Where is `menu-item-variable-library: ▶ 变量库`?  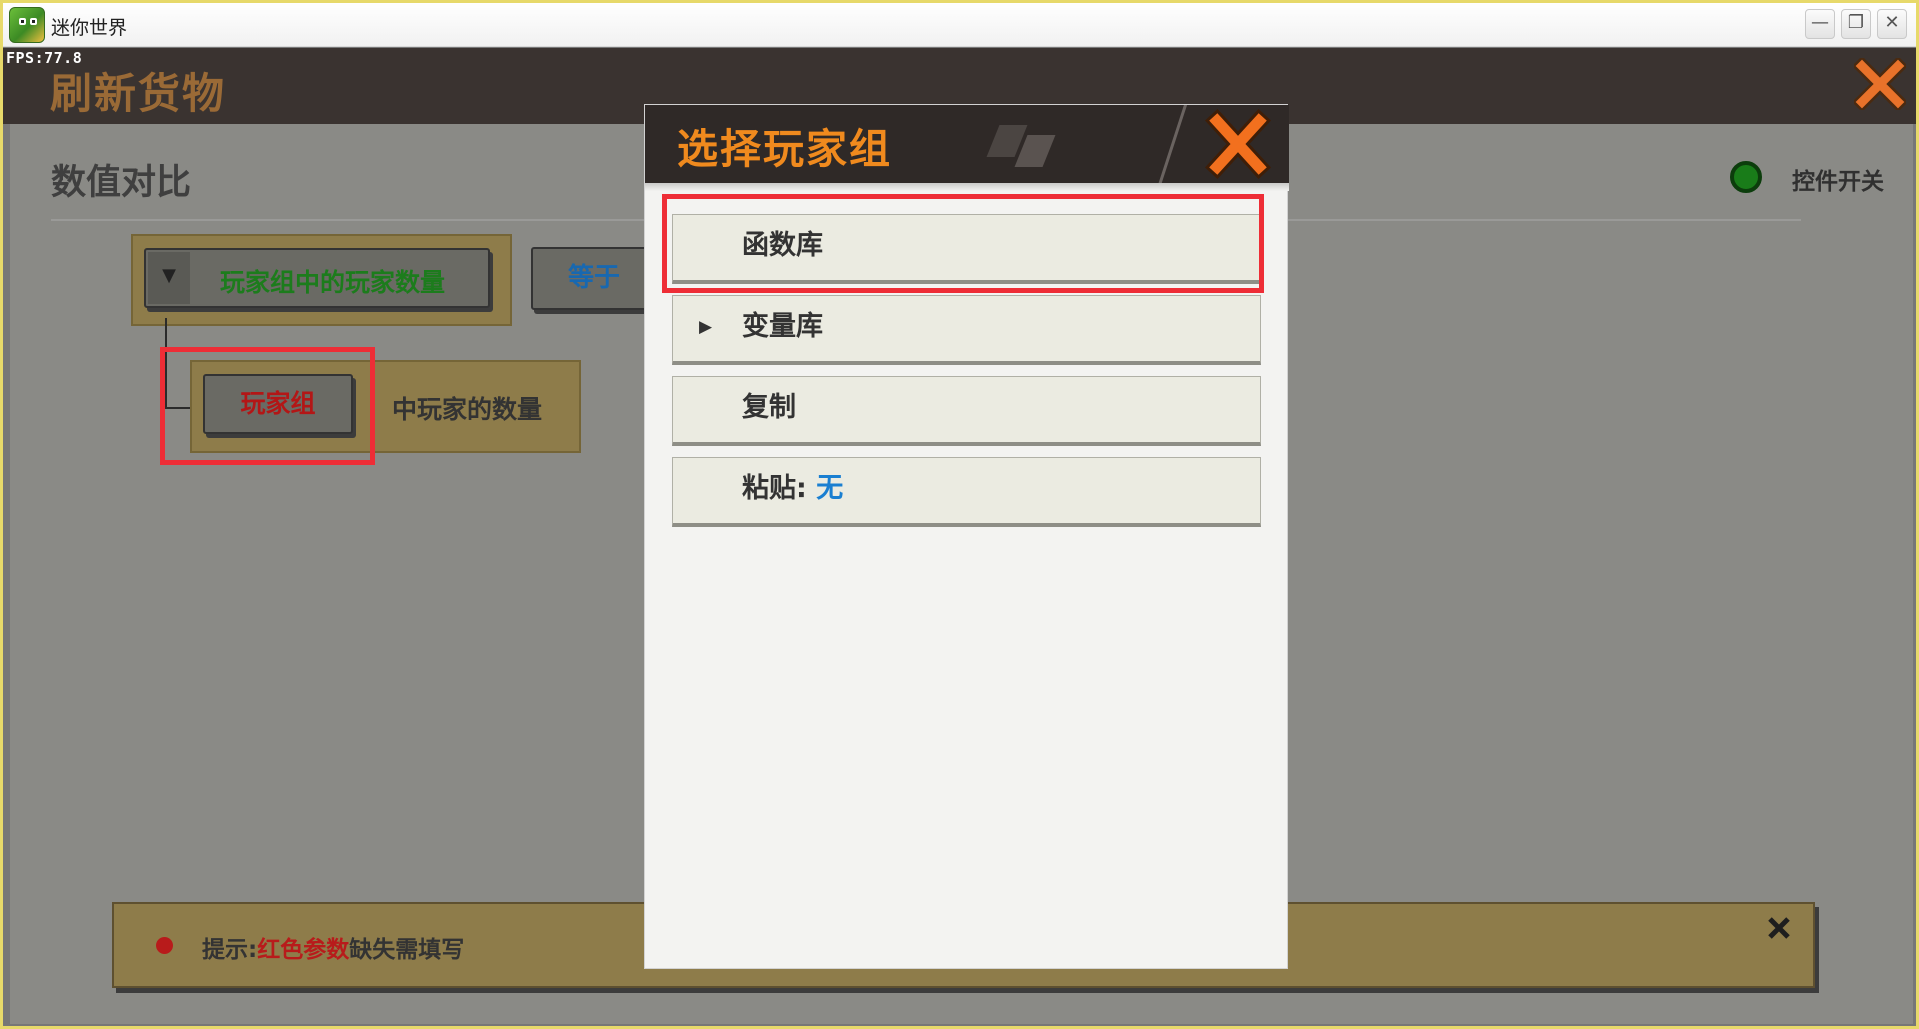 menu-item-variable-library: ▶ 变量库 is located at coordinates (966, 330).